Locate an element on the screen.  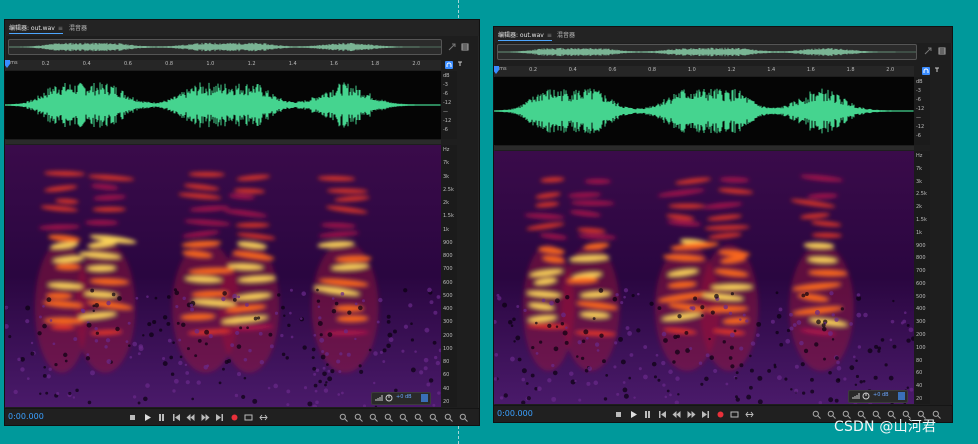
frequency-scale-label: 500 is located at coordinates (448, 295).